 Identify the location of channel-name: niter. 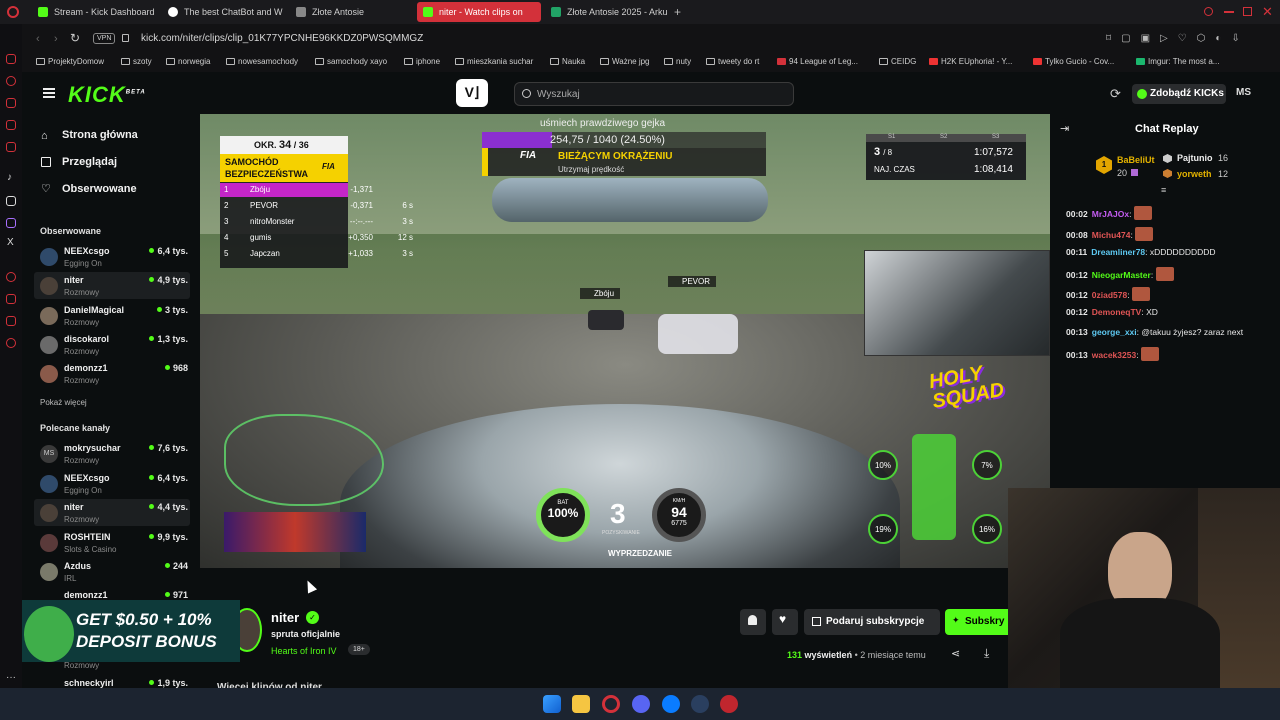
(285, 617).